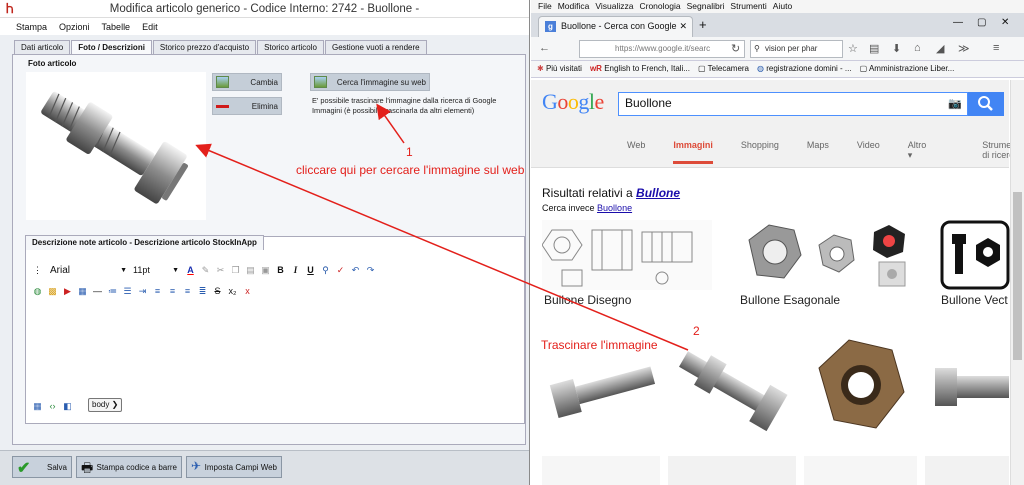 The height and width of the screenshot is (485, 1024). I want to click on annotation-number-2: 2, so click(696, 331).